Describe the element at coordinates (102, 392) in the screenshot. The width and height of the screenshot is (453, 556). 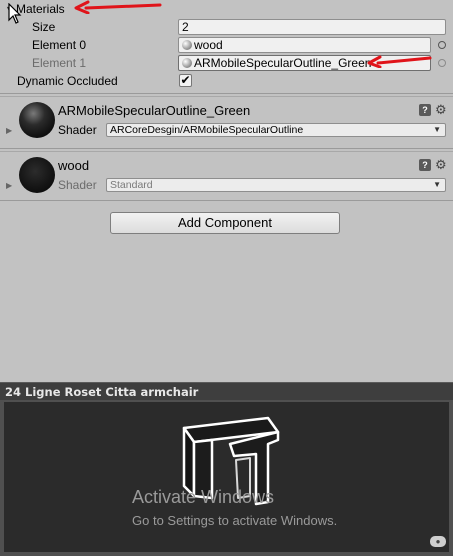
I see `preview-title: 24 Ligne Roset Citta armchair` at that location.